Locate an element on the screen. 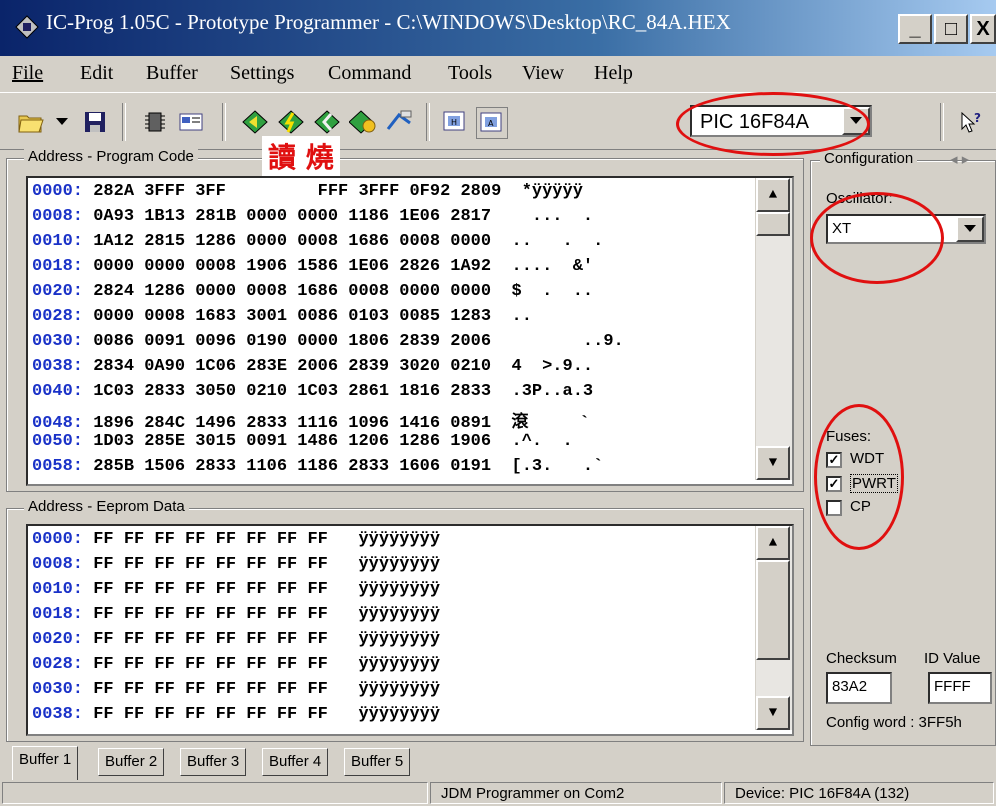 The image size is (996, 806). table-row: 0010: FF FF FF FF FF FF FF FF ÿÿÿÿÿÿÿÿ is located at coordinates (236, 589).